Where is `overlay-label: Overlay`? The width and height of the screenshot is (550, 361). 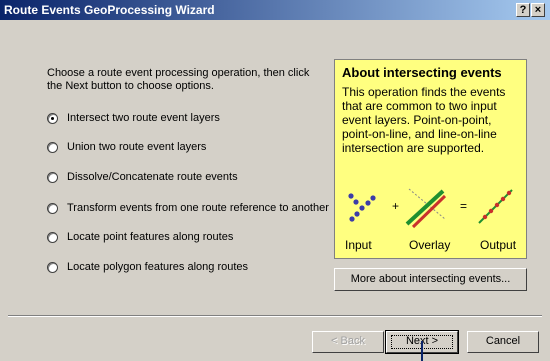
overlay-label: Overlay is located at coordinates (430, 245).